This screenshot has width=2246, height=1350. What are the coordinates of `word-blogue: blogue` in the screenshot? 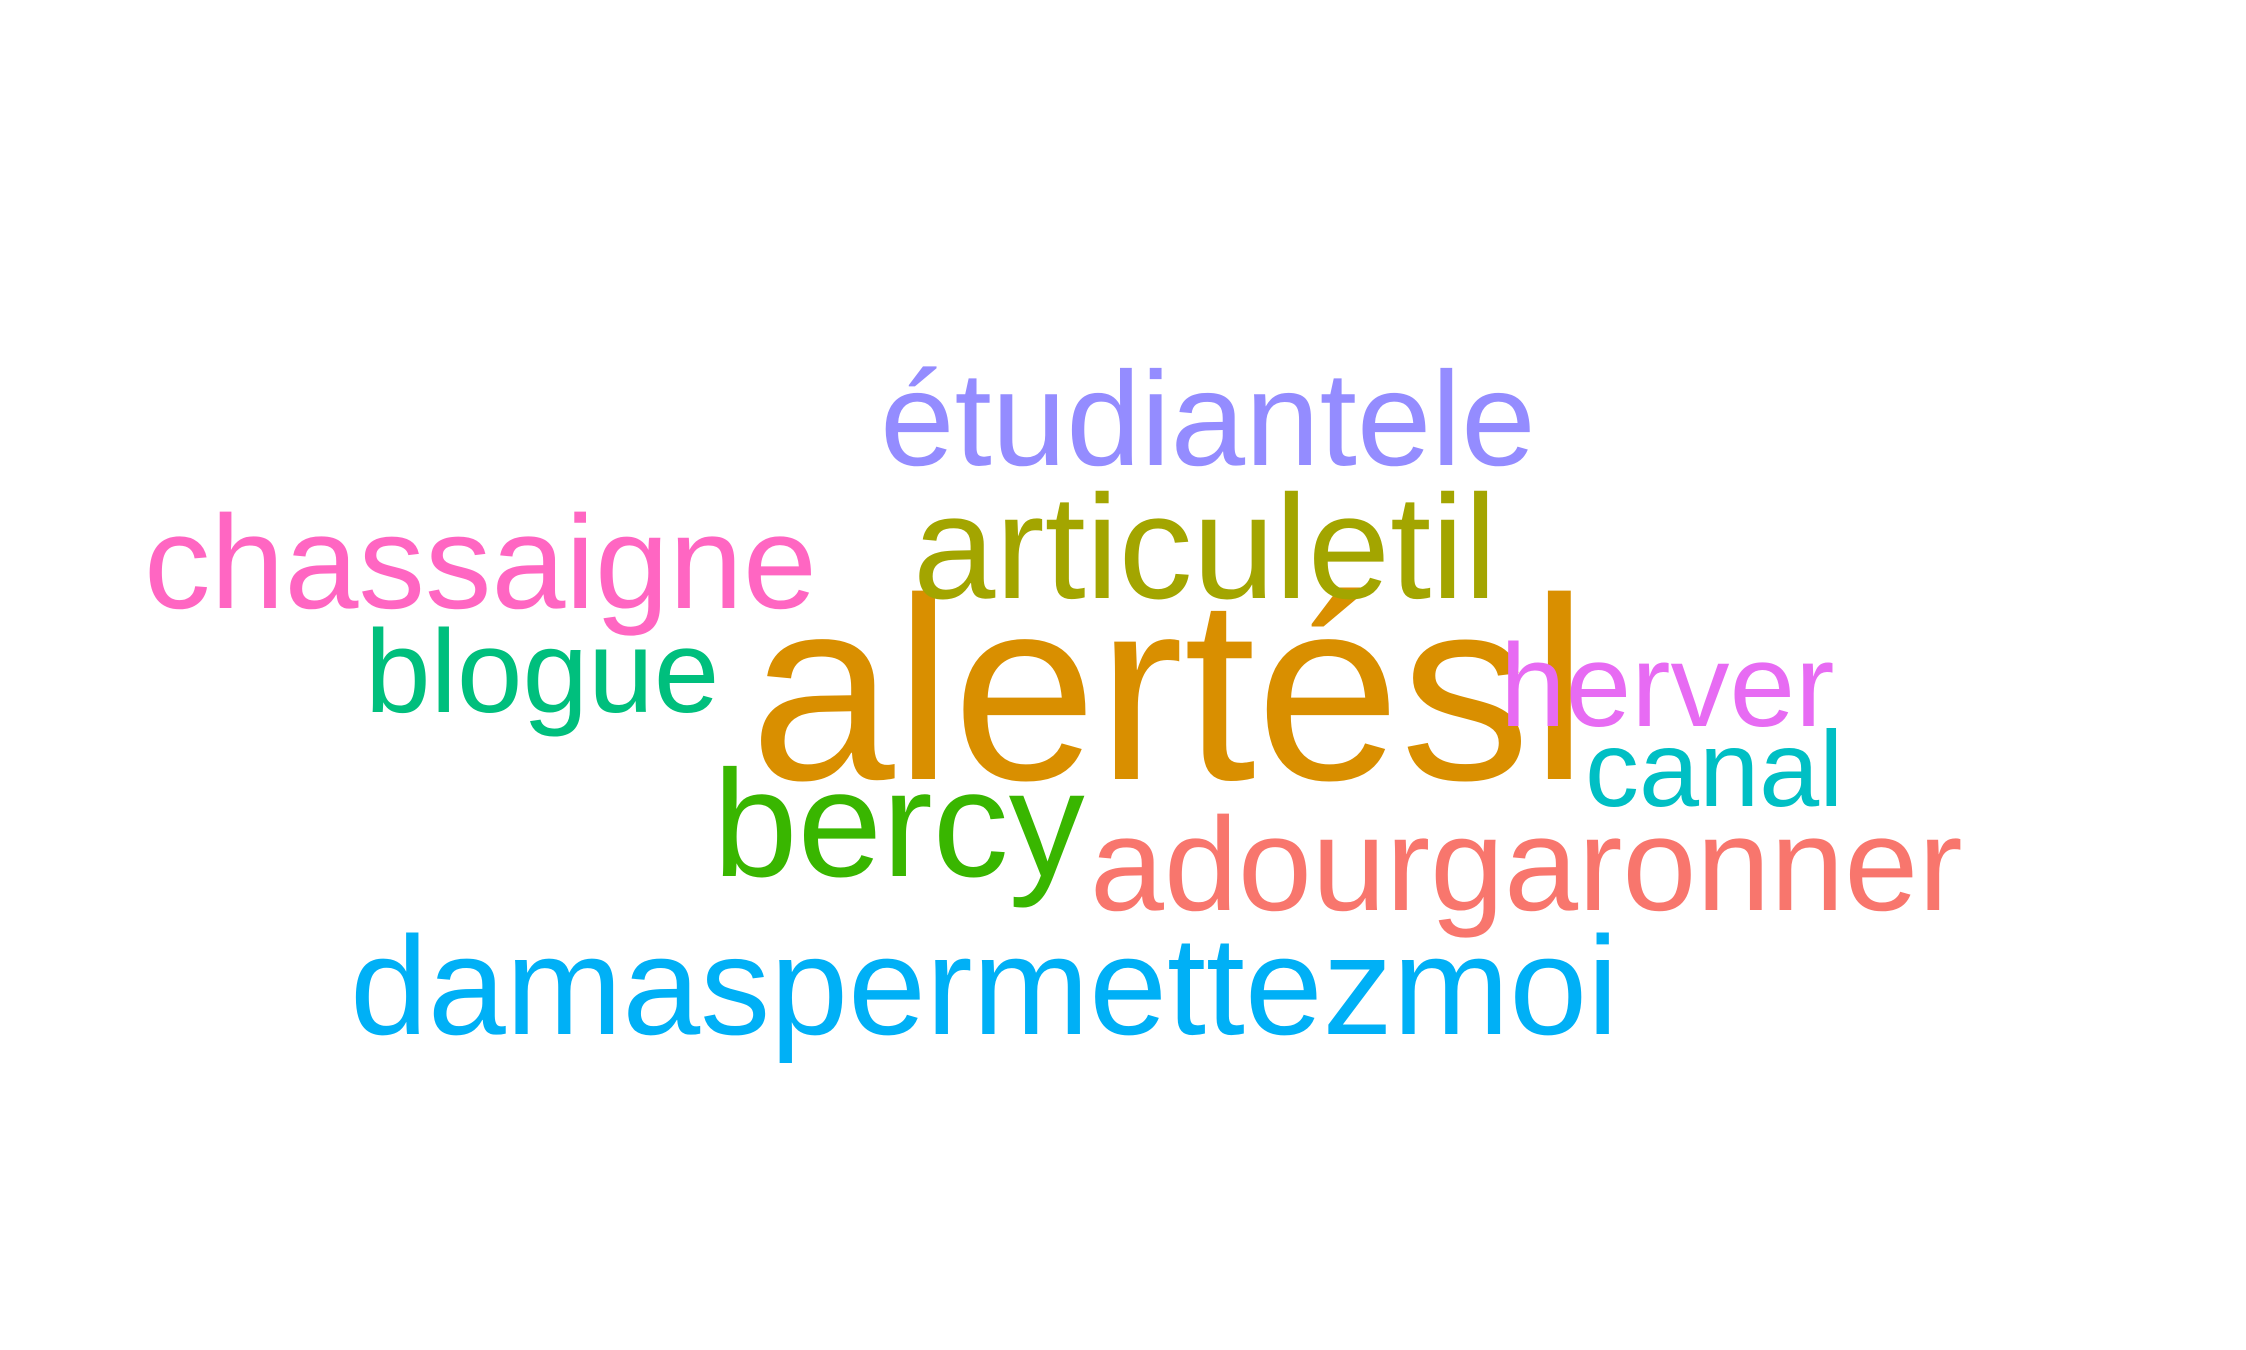 It's located at (542, 672).